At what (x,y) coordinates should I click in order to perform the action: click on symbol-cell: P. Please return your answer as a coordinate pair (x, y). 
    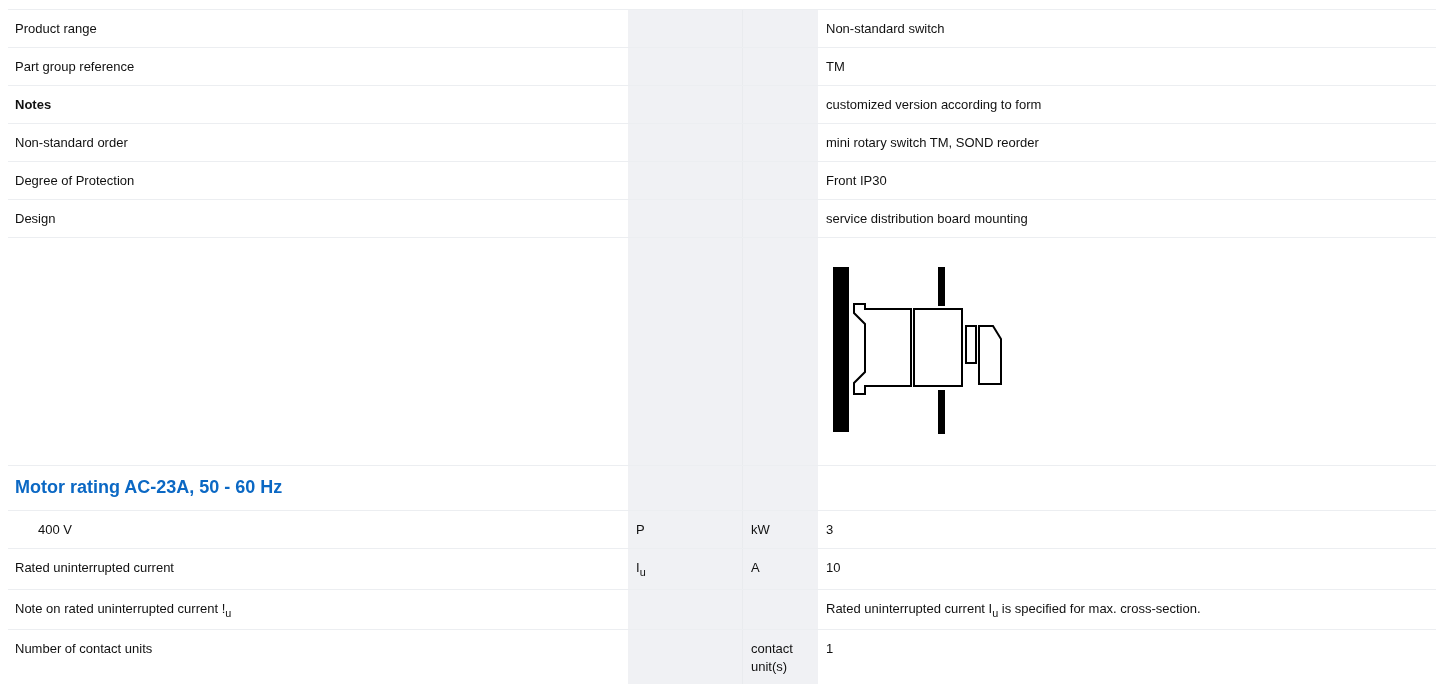
    Looking at the image, I should click on (685, 529).